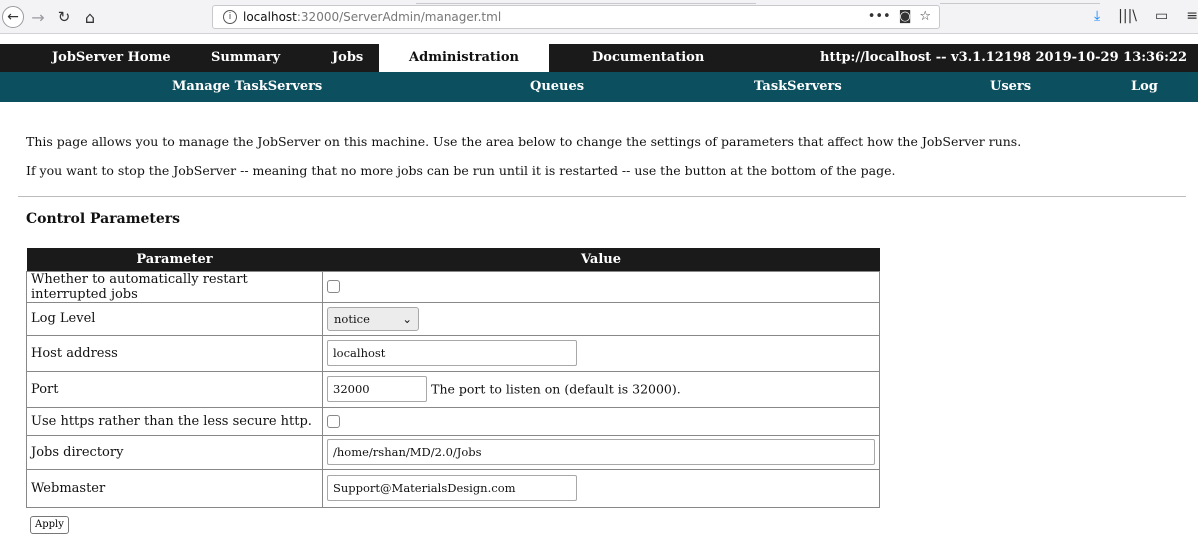 The height and width of the screenshot is (546, 1198). I want to click on table-row: Host address localhost, so click(453, 353).